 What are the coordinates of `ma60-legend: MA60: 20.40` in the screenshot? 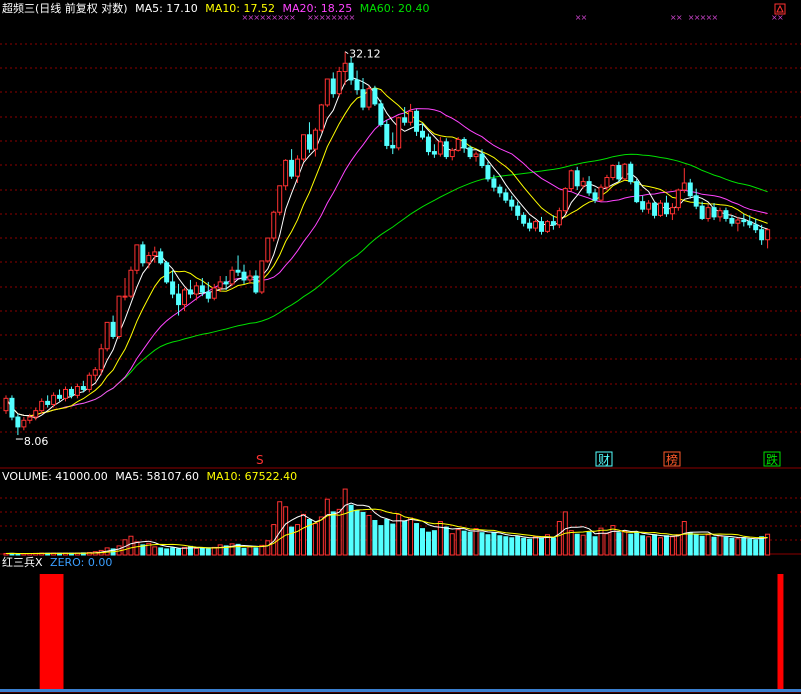 It's located at (394, 8).